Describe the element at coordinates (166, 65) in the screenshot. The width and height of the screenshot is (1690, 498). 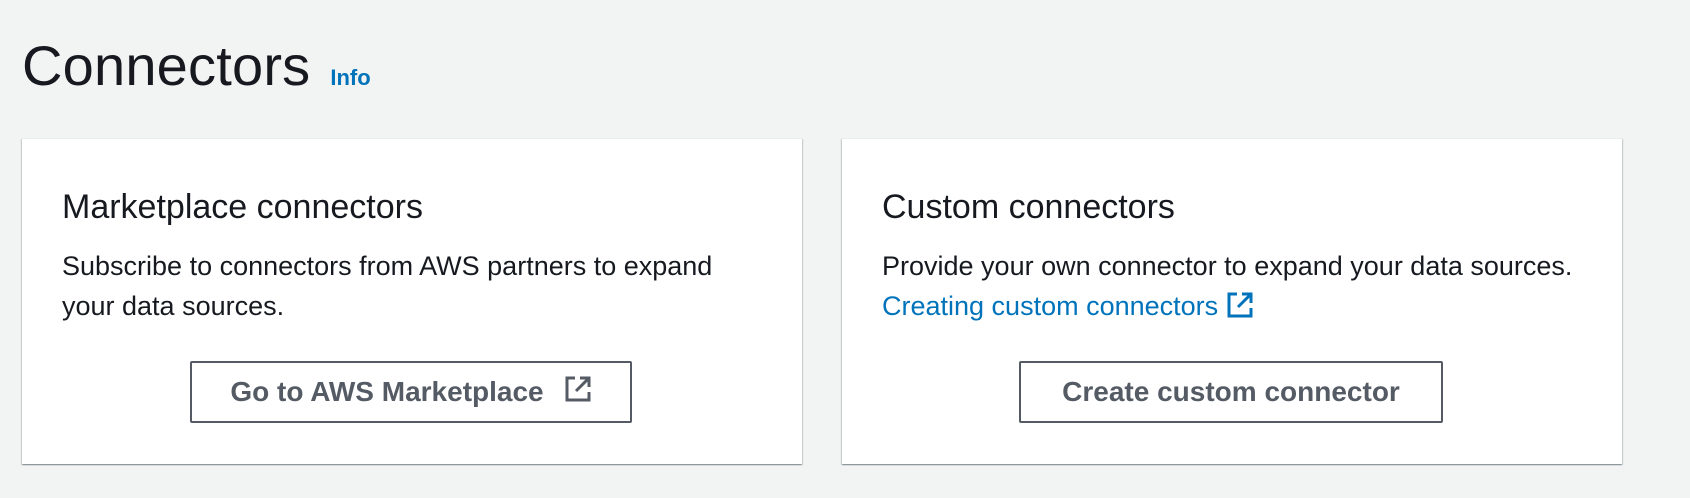
I see `page-title: Connectors` at that location.